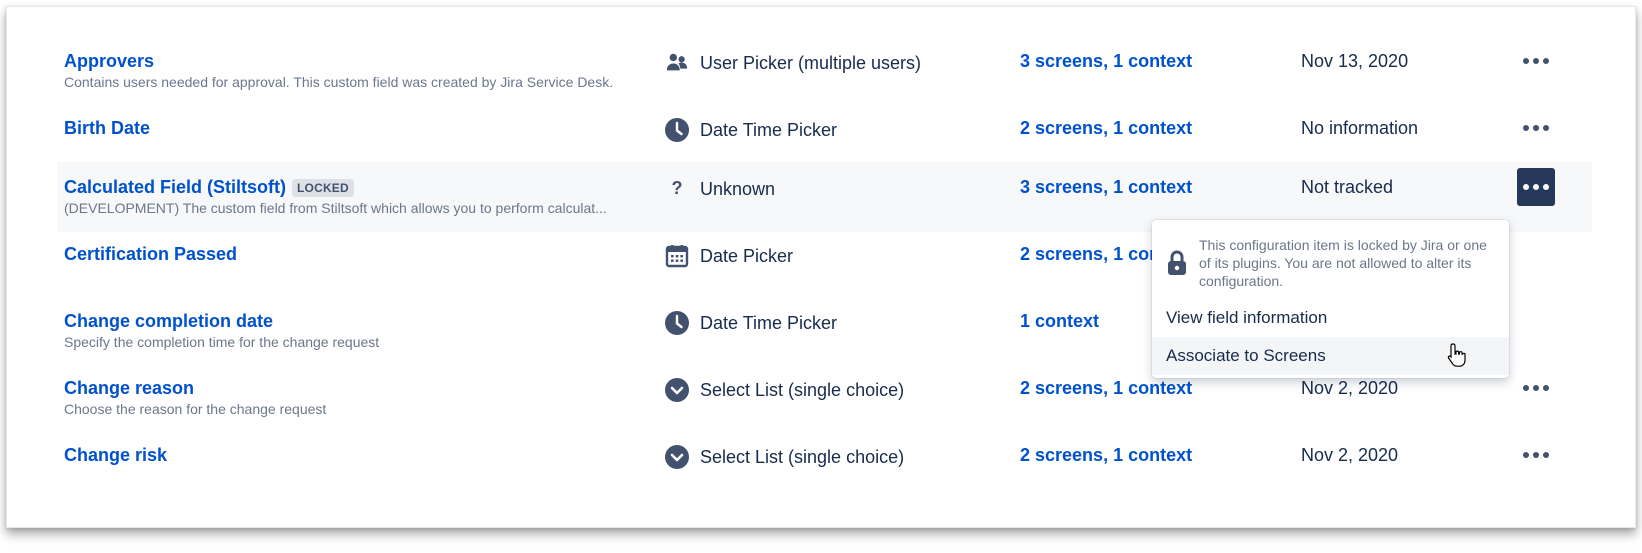 The height and width of the screenshot is (553, 1642). Describe the element at coordinates (1360, 128) in the screenshot. I see `last-used-value: No information` at that location.